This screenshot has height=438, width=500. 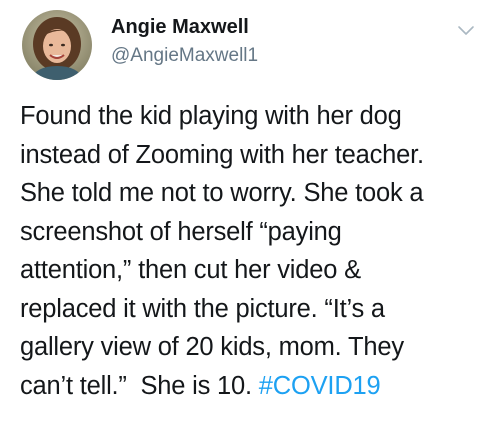 I want to click on author-name: Angie Maxwell, so click(x=180, y=27).